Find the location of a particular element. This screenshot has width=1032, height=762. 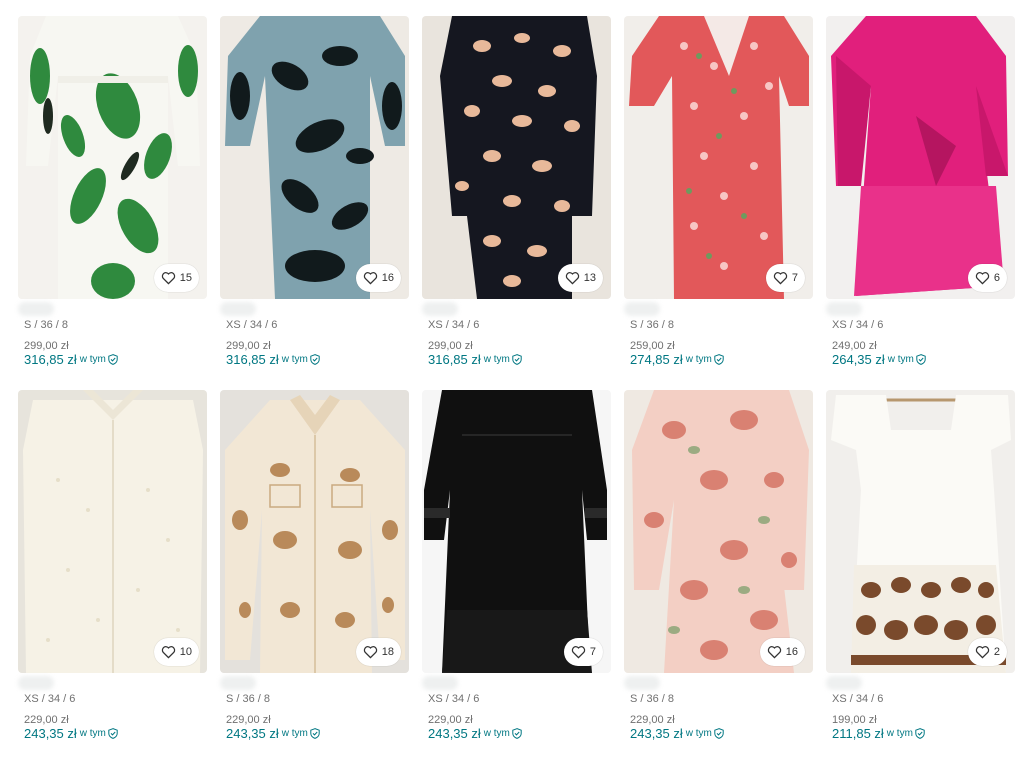

favorite-count: 15 is located at coordinates (185, 278).